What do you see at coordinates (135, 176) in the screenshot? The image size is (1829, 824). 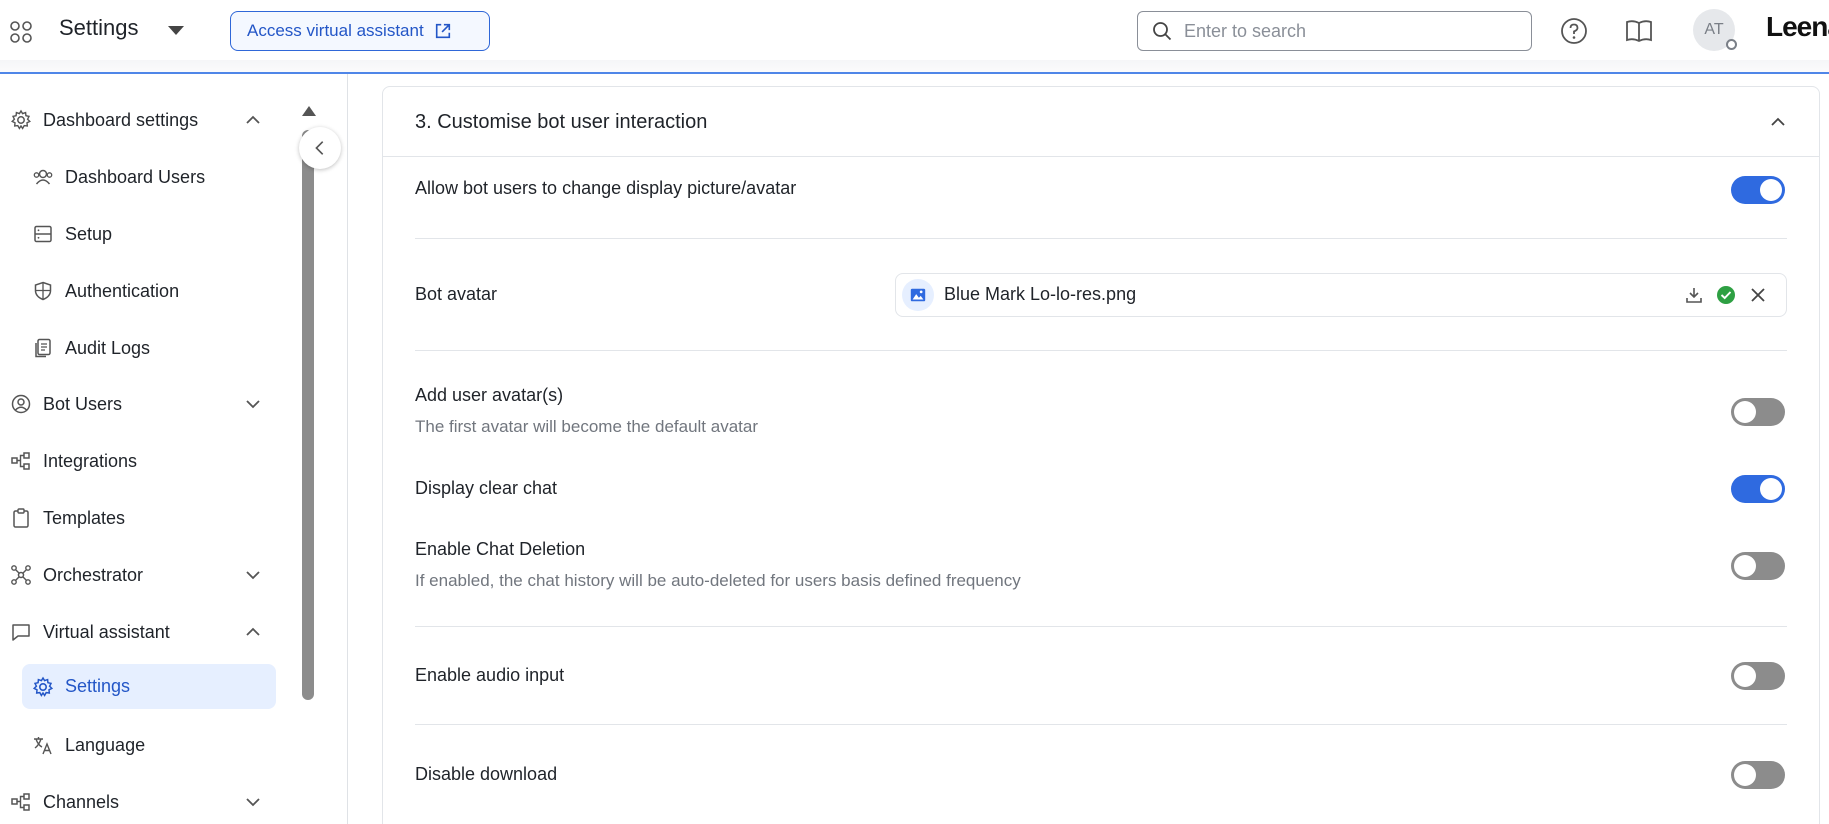 I see `sidebar-item-label: Dashboard Users` at bounding box center [135, 176].